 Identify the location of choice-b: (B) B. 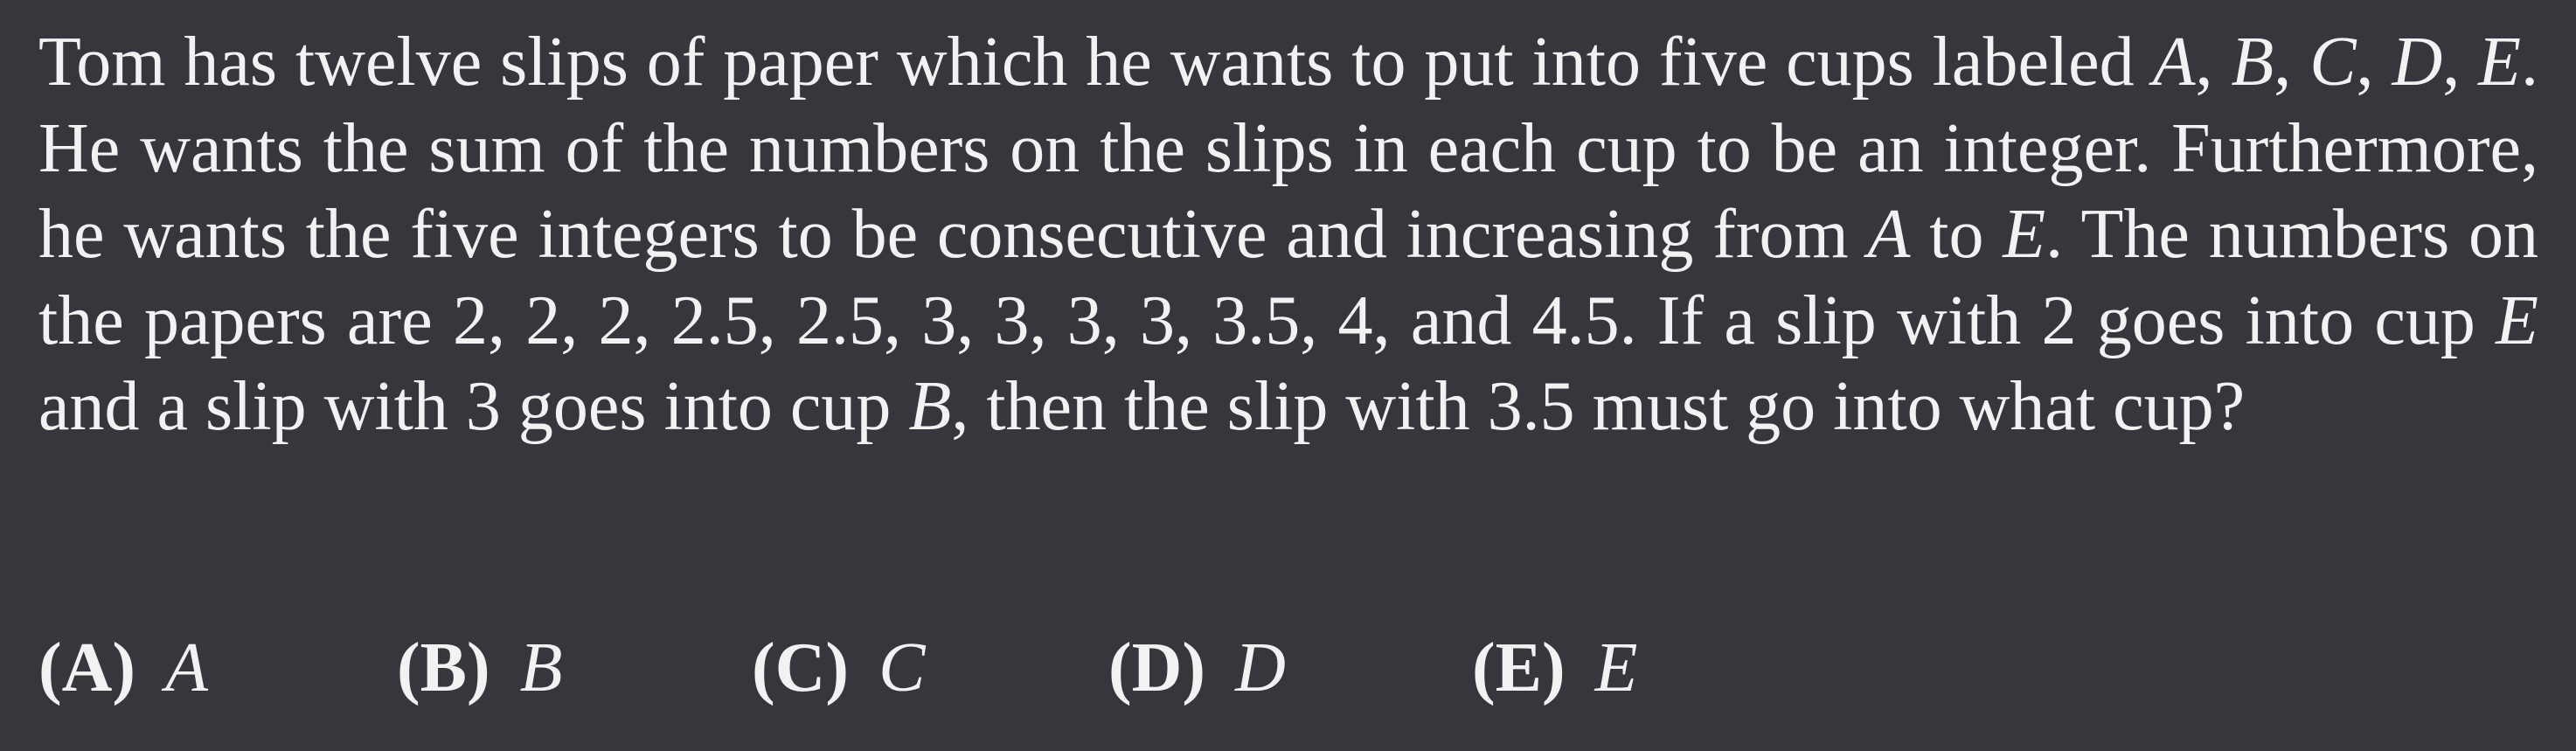
(480, 668).